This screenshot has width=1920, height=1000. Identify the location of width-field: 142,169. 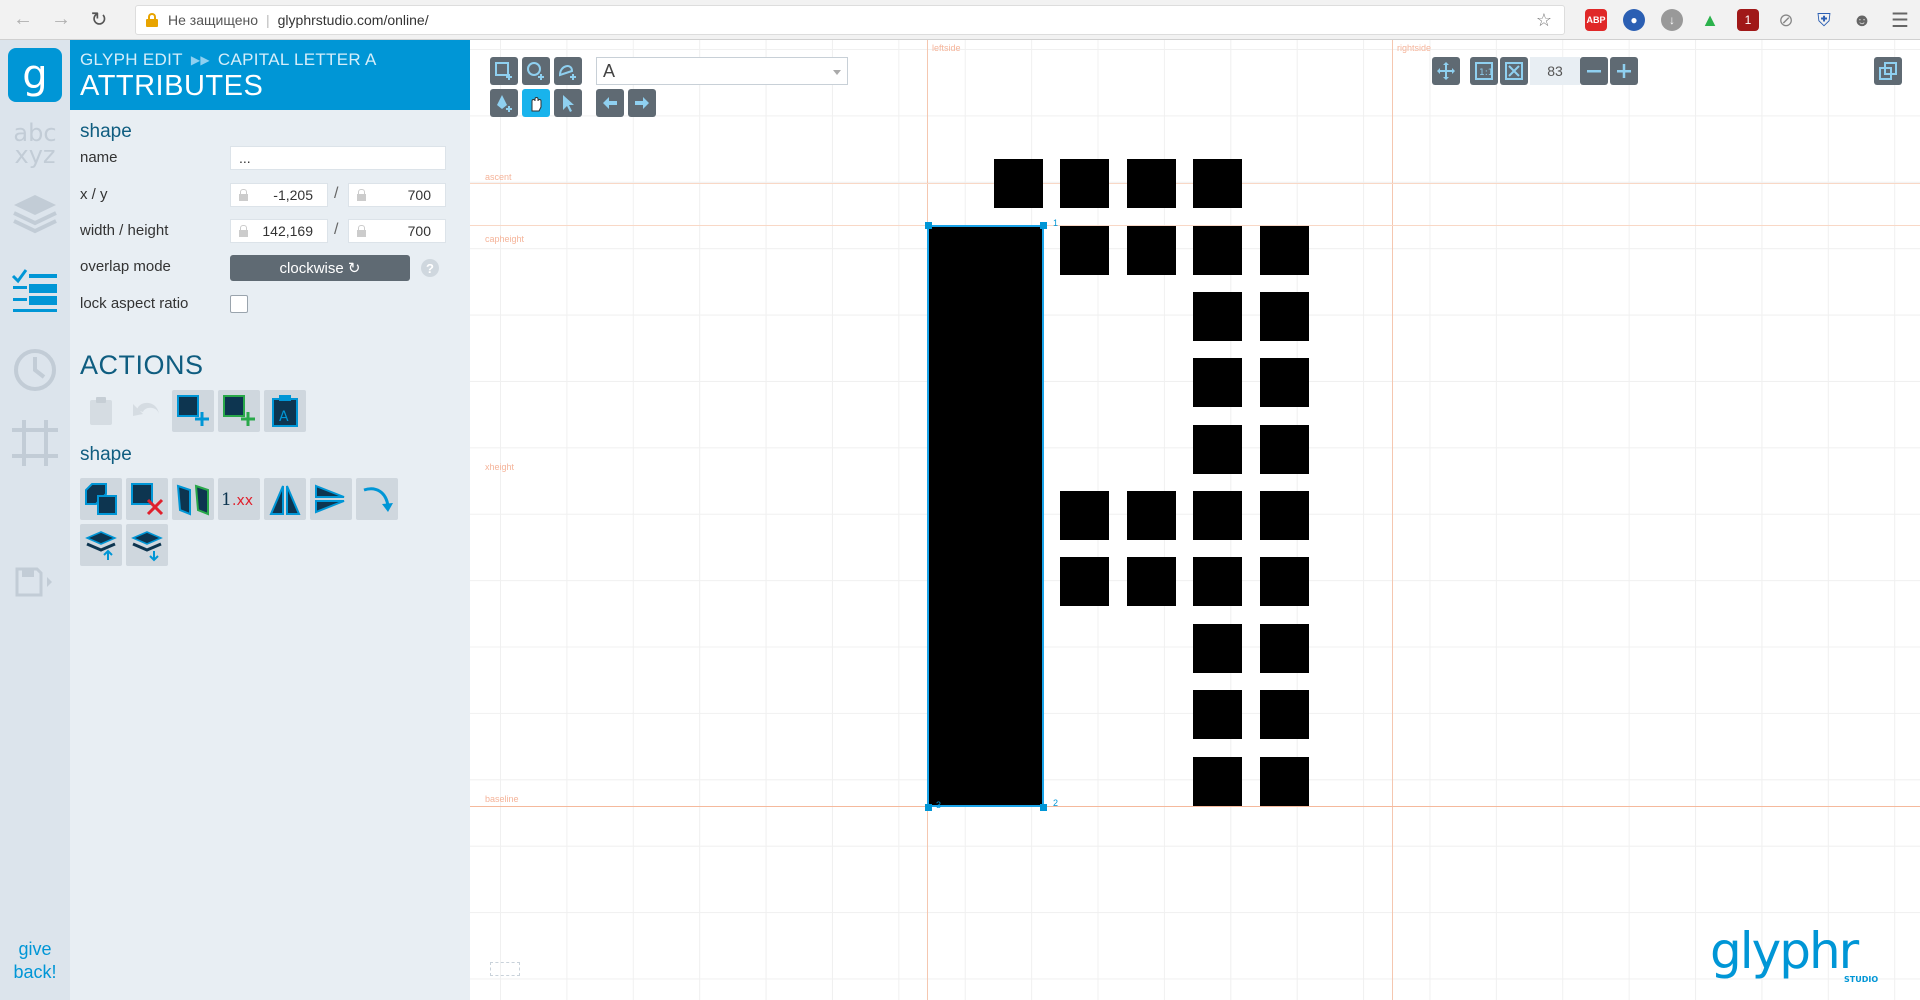
(279, 231).